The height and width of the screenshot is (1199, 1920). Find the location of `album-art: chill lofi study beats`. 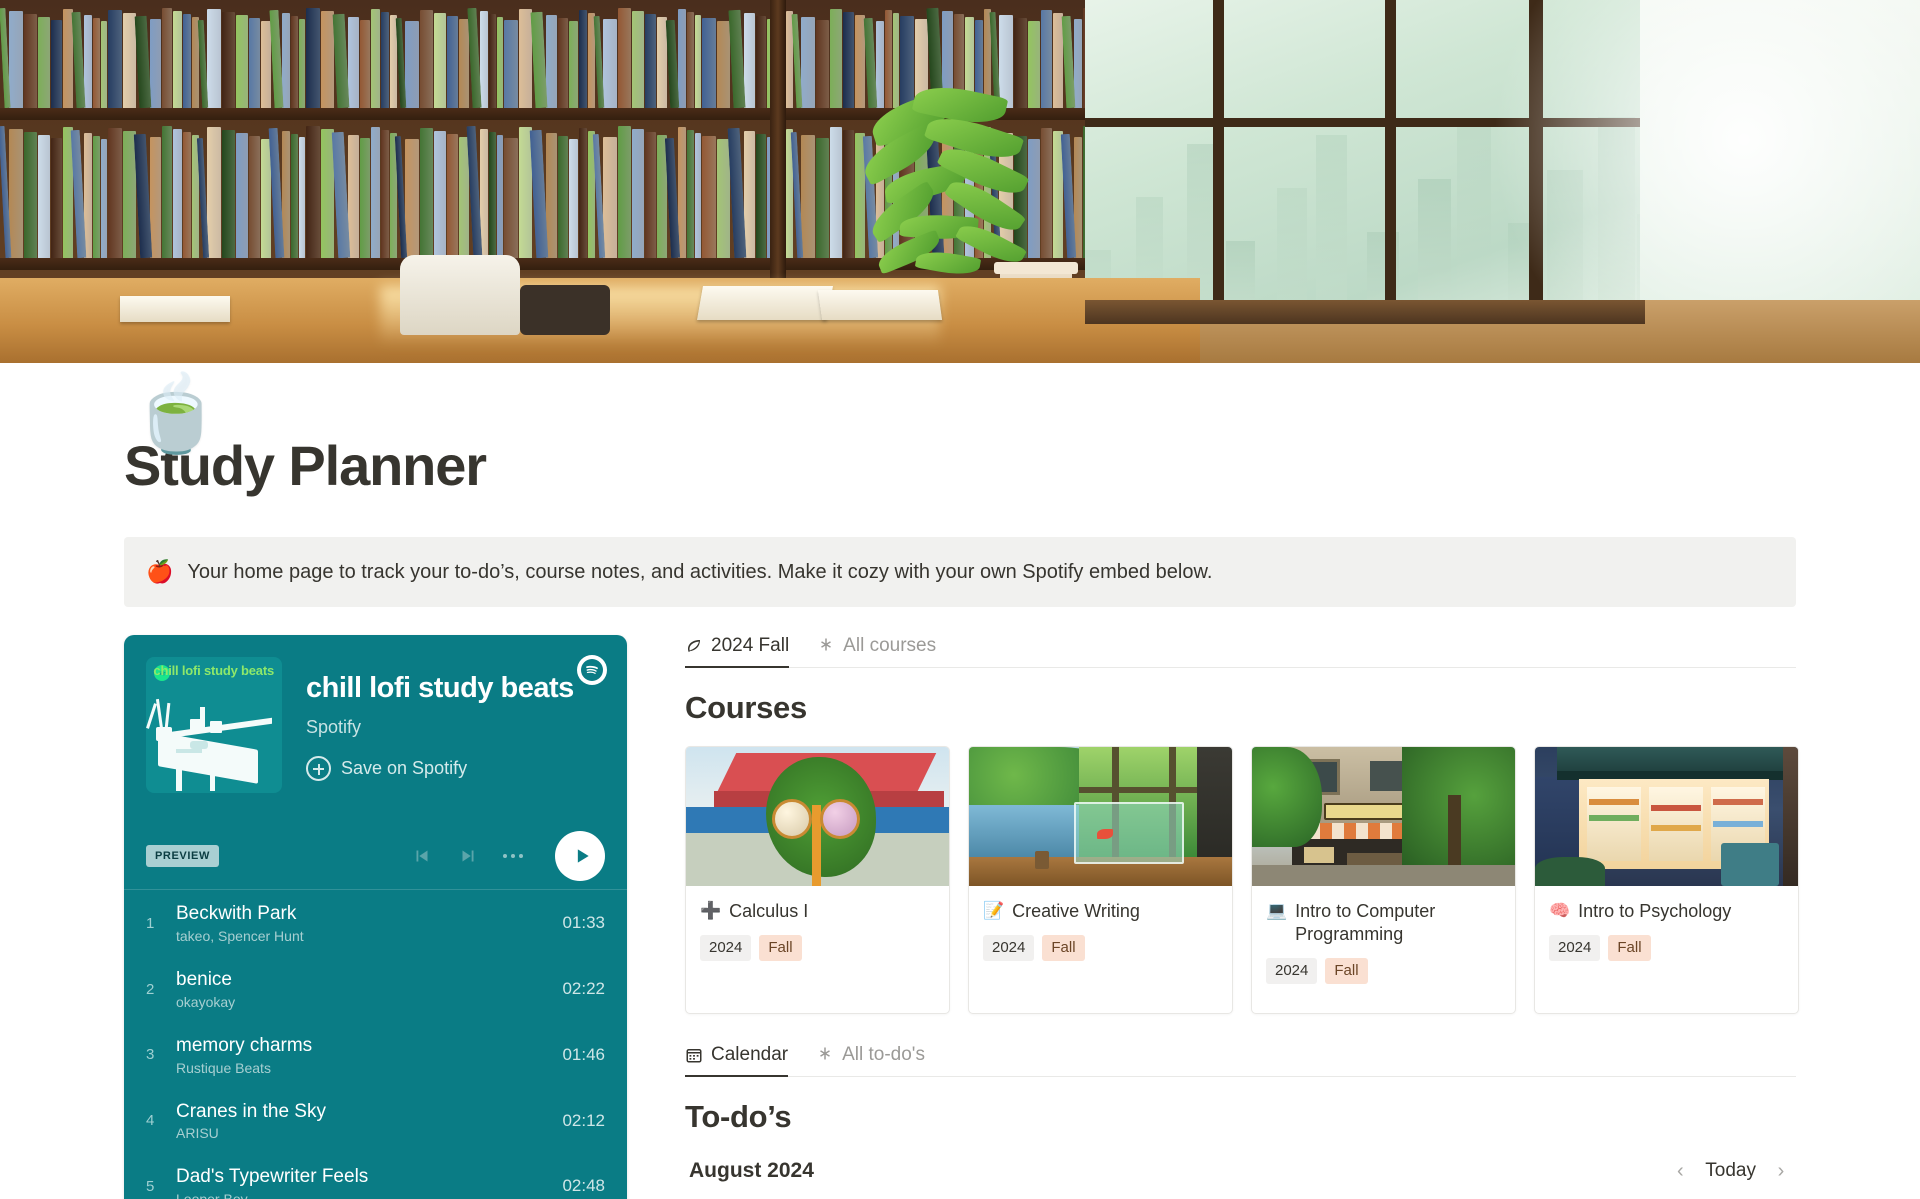

album-art: chill lofi study beats is located at coordinates (214, 725).